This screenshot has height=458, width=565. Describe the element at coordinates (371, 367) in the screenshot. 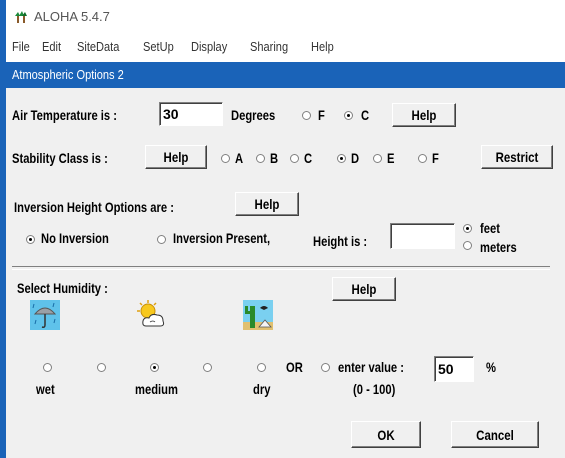

I see `enter-value-label: enter value :` at that location.